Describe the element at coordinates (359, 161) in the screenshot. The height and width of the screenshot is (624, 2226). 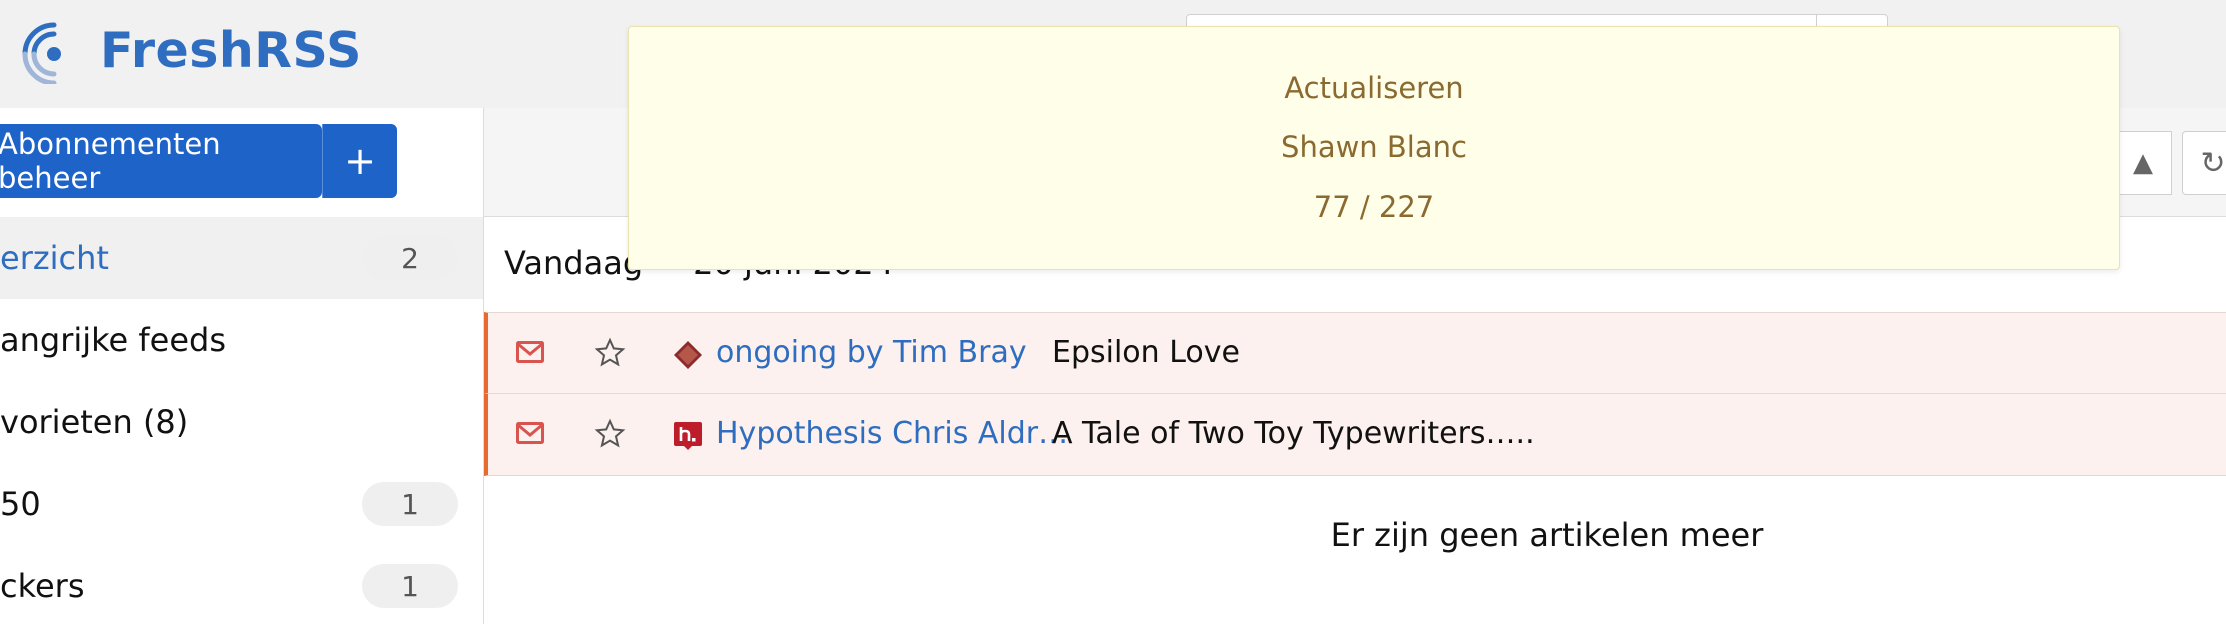
I see `add-subscription-button: +` at that location.